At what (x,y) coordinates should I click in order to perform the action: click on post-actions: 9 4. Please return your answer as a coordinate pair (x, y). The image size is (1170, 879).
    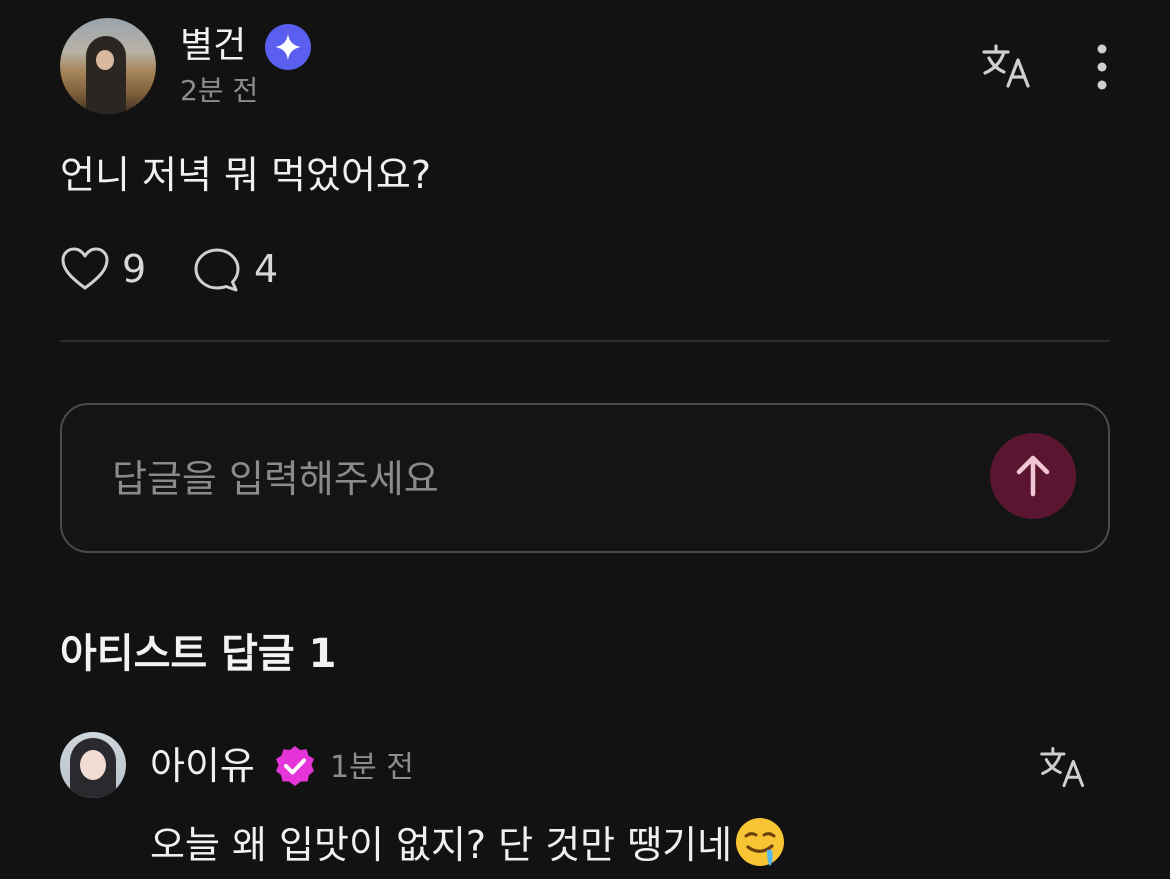
    Looking at the image, I should click on (260, 269).